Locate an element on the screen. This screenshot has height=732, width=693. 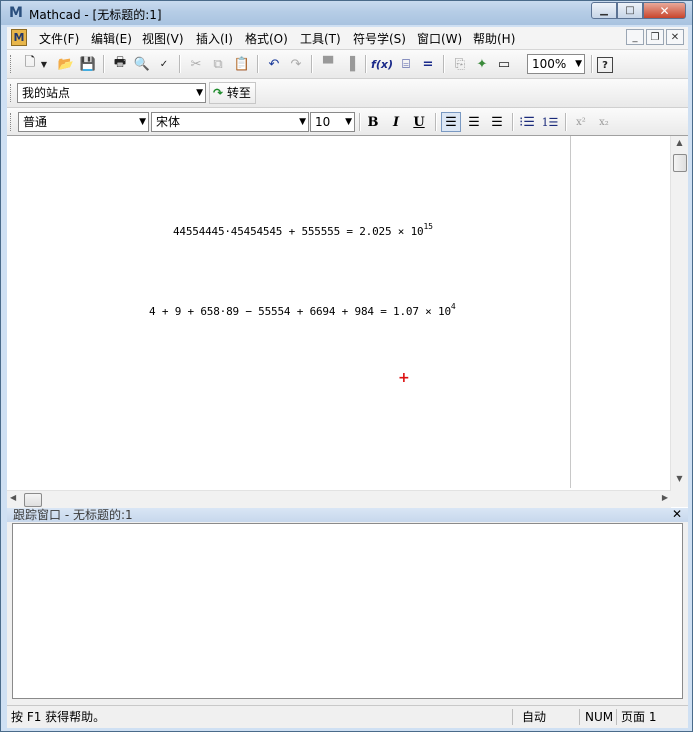
scroll-down-icon: ▼ is located at coordinates (679, 481).